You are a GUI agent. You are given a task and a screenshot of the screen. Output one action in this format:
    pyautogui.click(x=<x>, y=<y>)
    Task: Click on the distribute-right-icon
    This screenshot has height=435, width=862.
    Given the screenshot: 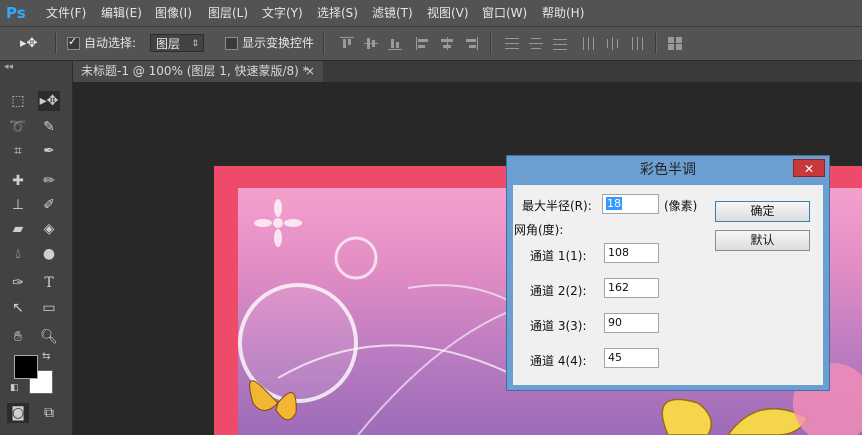 What is the action you would take?
    pyautogui.click(x=637, y=43)
    